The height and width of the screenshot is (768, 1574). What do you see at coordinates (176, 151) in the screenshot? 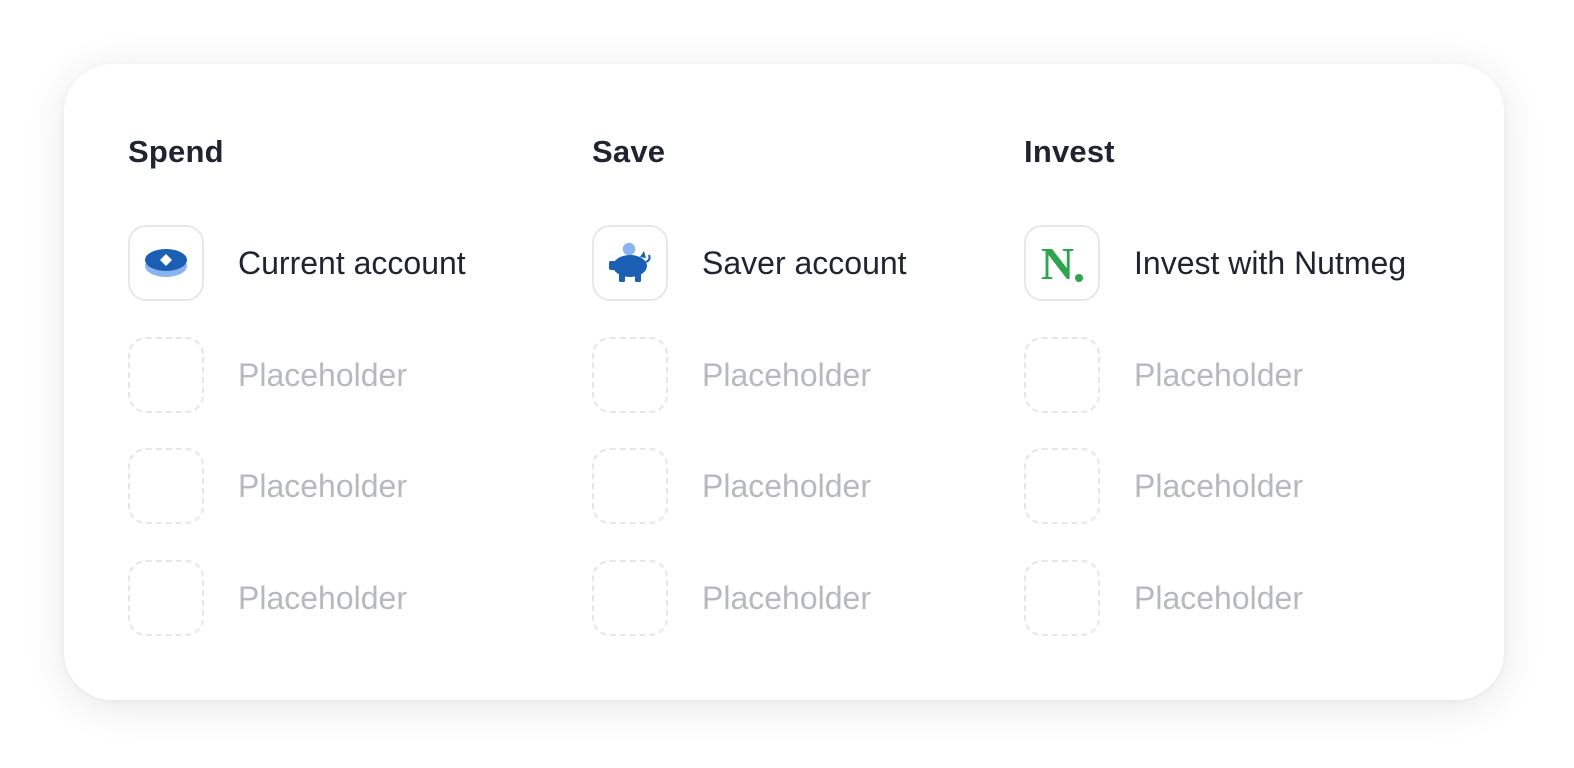
I see `column-title-spend: Spend` at bounding box center [176, 151].